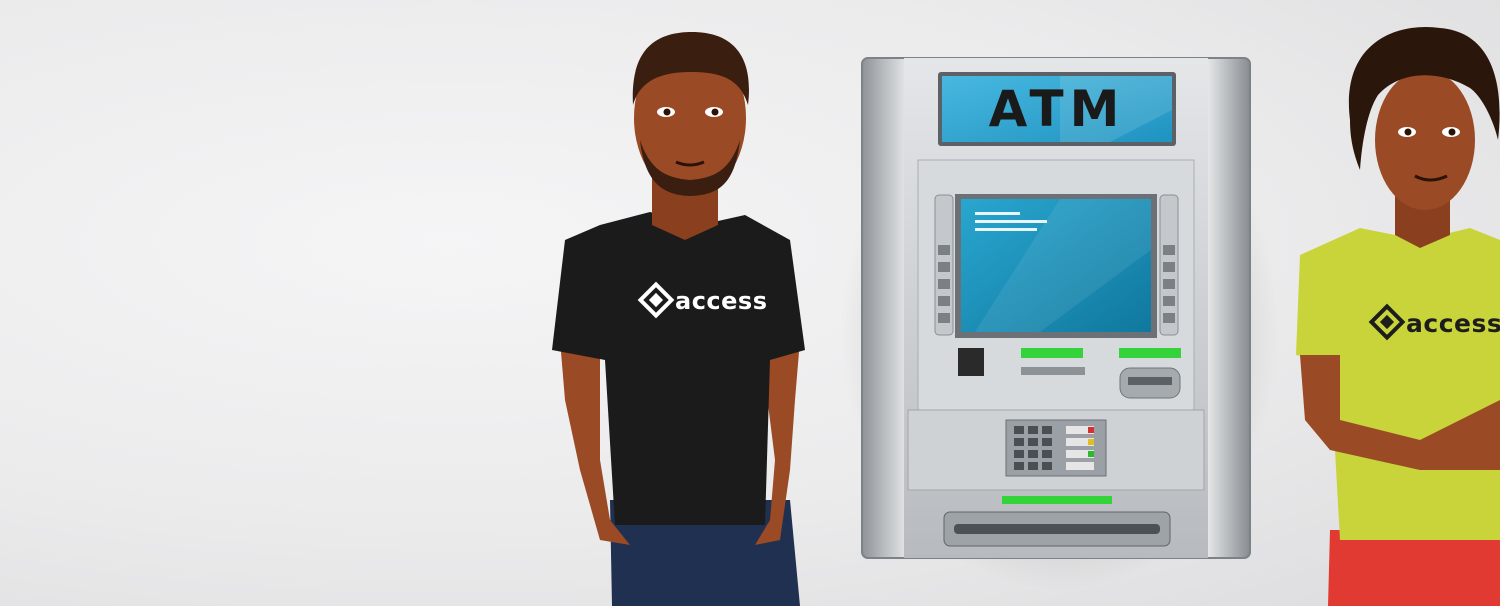 This screenshot has width=1500, height=606. Describe the element at coordinates (1052, 353) in the screenshot. I see `receipt-indicator-light` at that location.